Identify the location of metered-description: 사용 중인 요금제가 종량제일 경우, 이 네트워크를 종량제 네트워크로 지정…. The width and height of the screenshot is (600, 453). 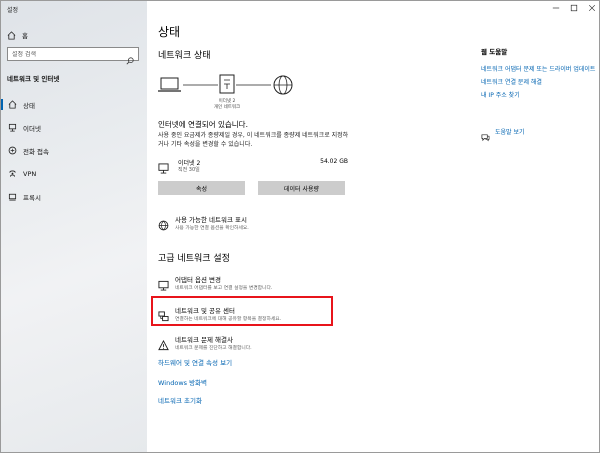
(253, 140).